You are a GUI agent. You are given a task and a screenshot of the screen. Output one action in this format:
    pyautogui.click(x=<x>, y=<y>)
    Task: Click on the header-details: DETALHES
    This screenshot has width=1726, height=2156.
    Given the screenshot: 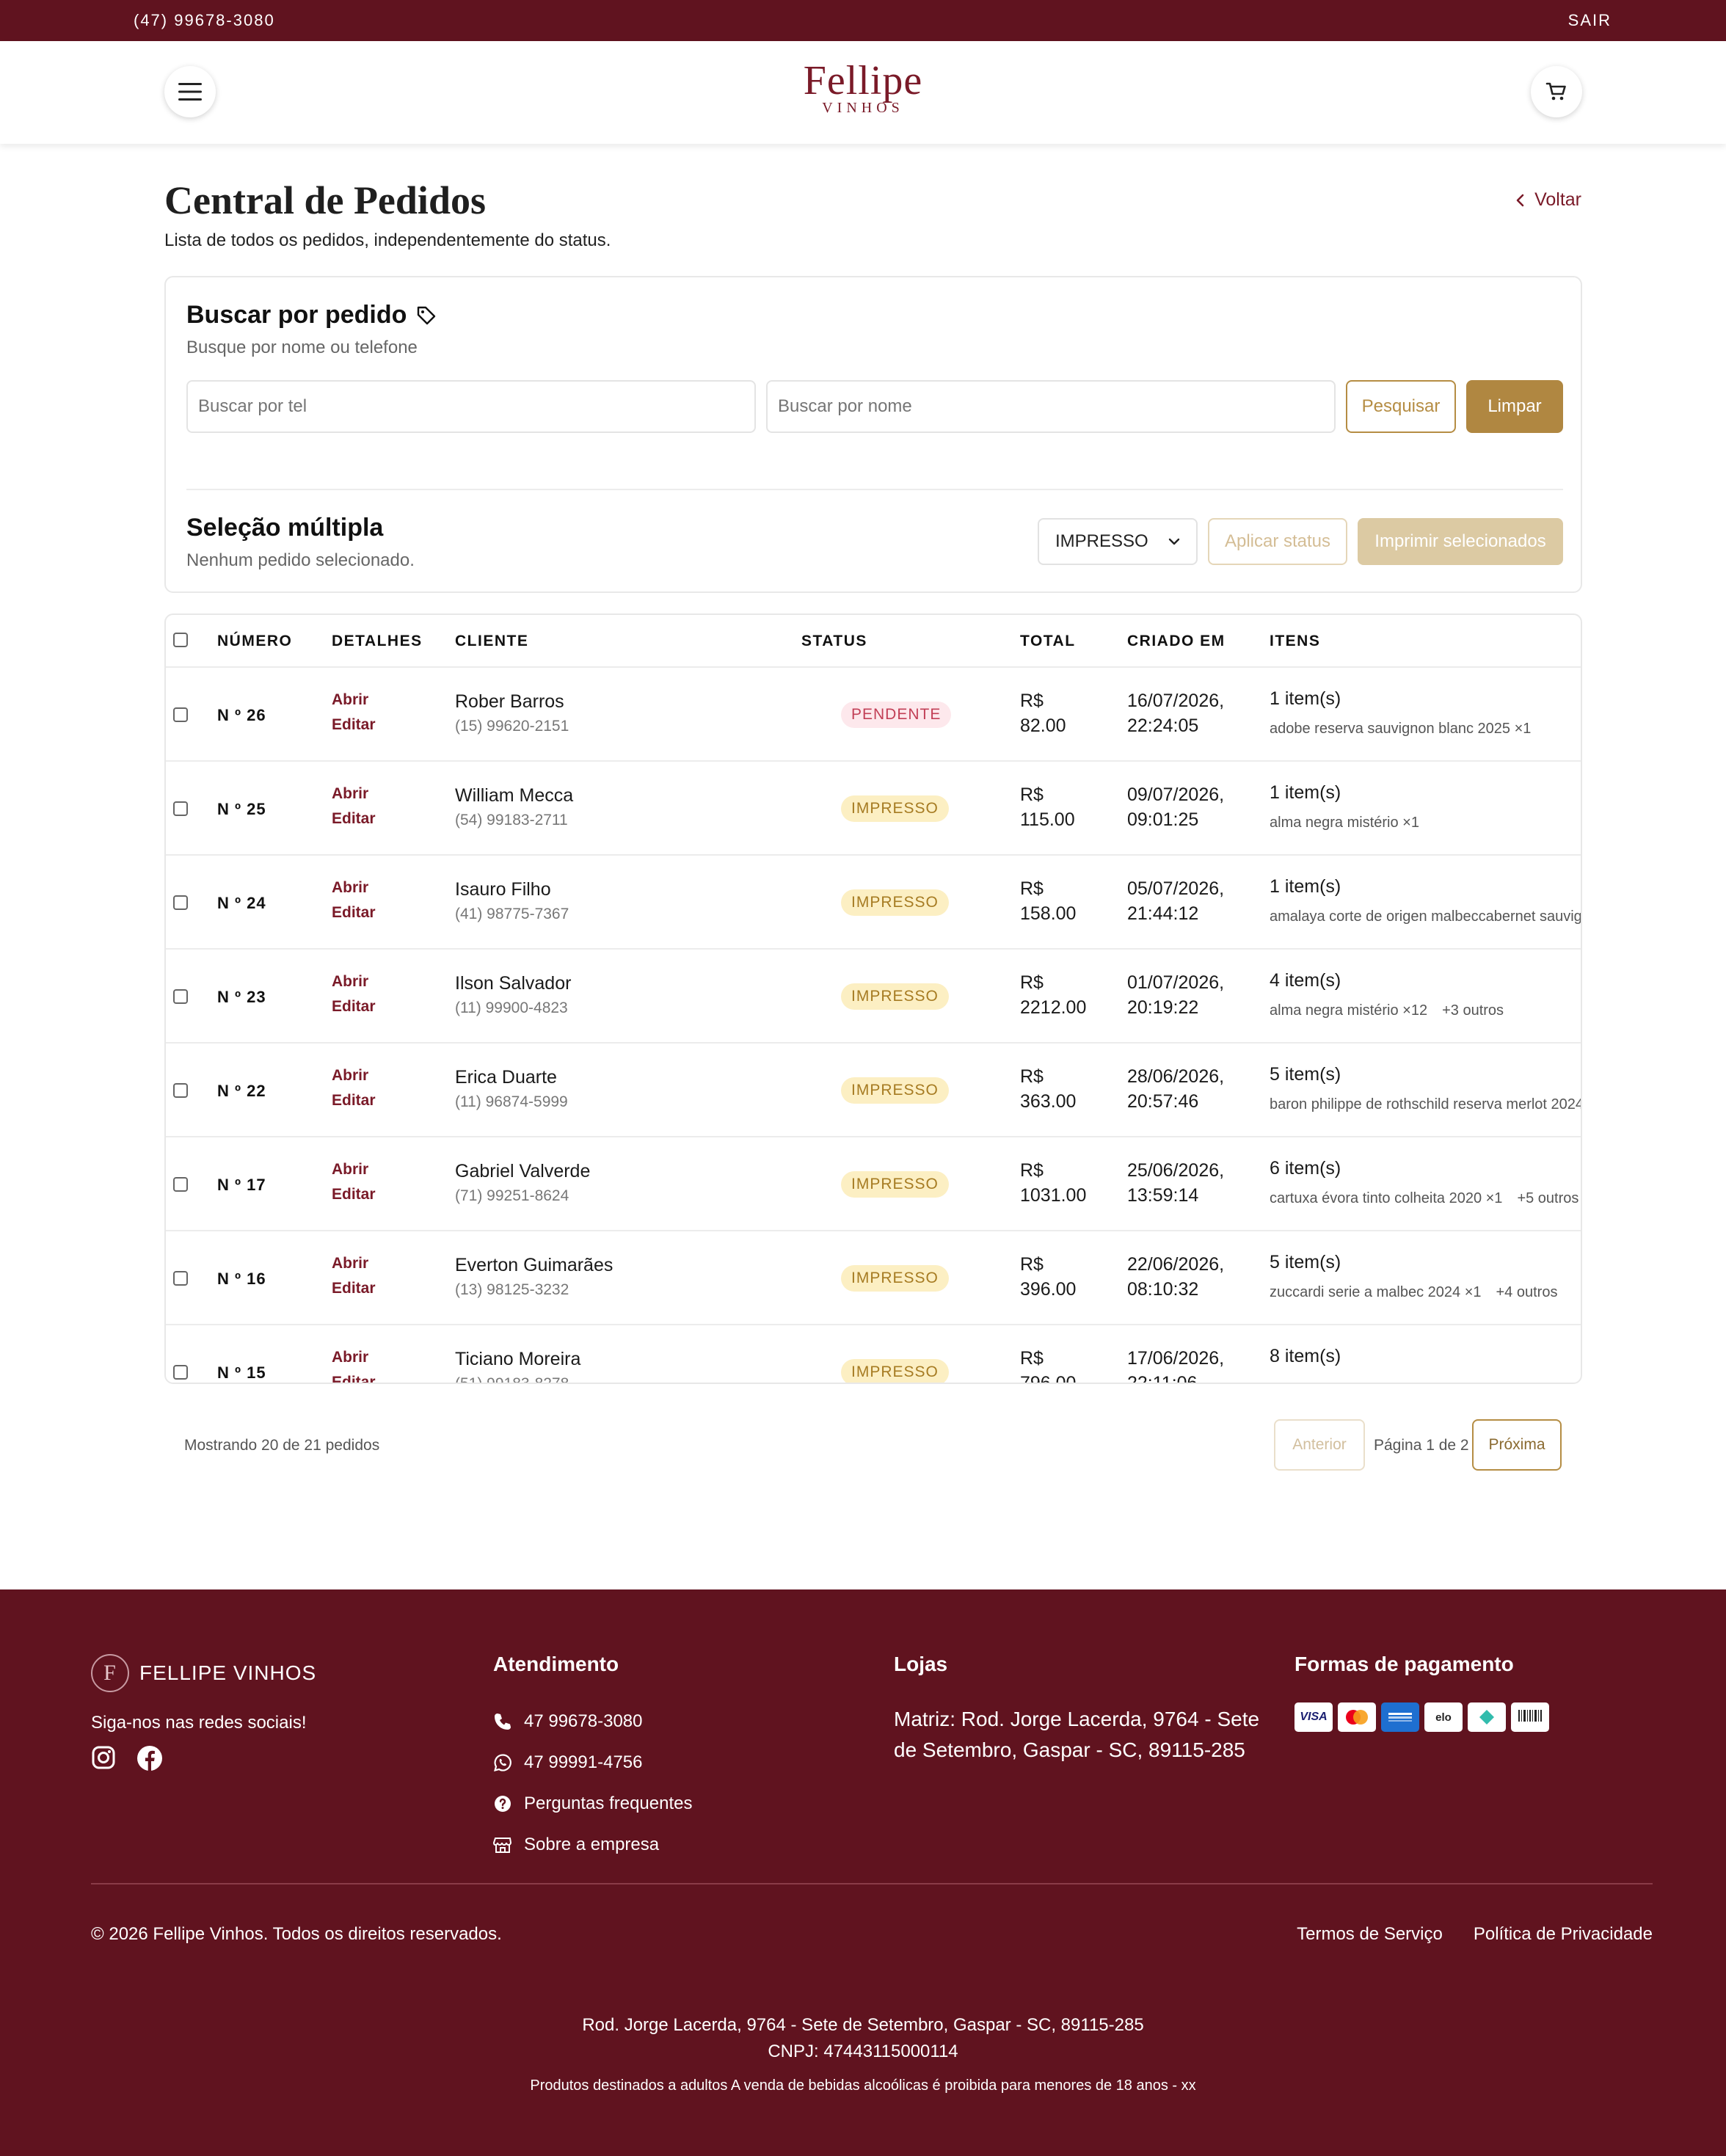 What is the action you would take?
    pyautogui.click(x=377, y=641)
    